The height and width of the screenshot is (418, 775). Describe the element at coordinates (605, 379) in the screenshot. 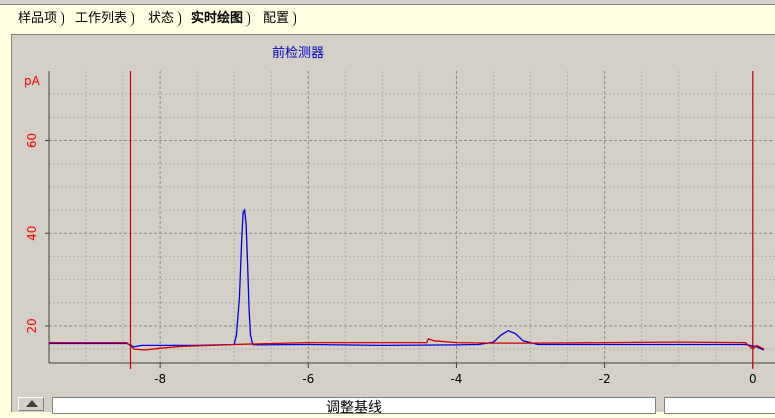

I see `x-tick-label: -2` at that location.